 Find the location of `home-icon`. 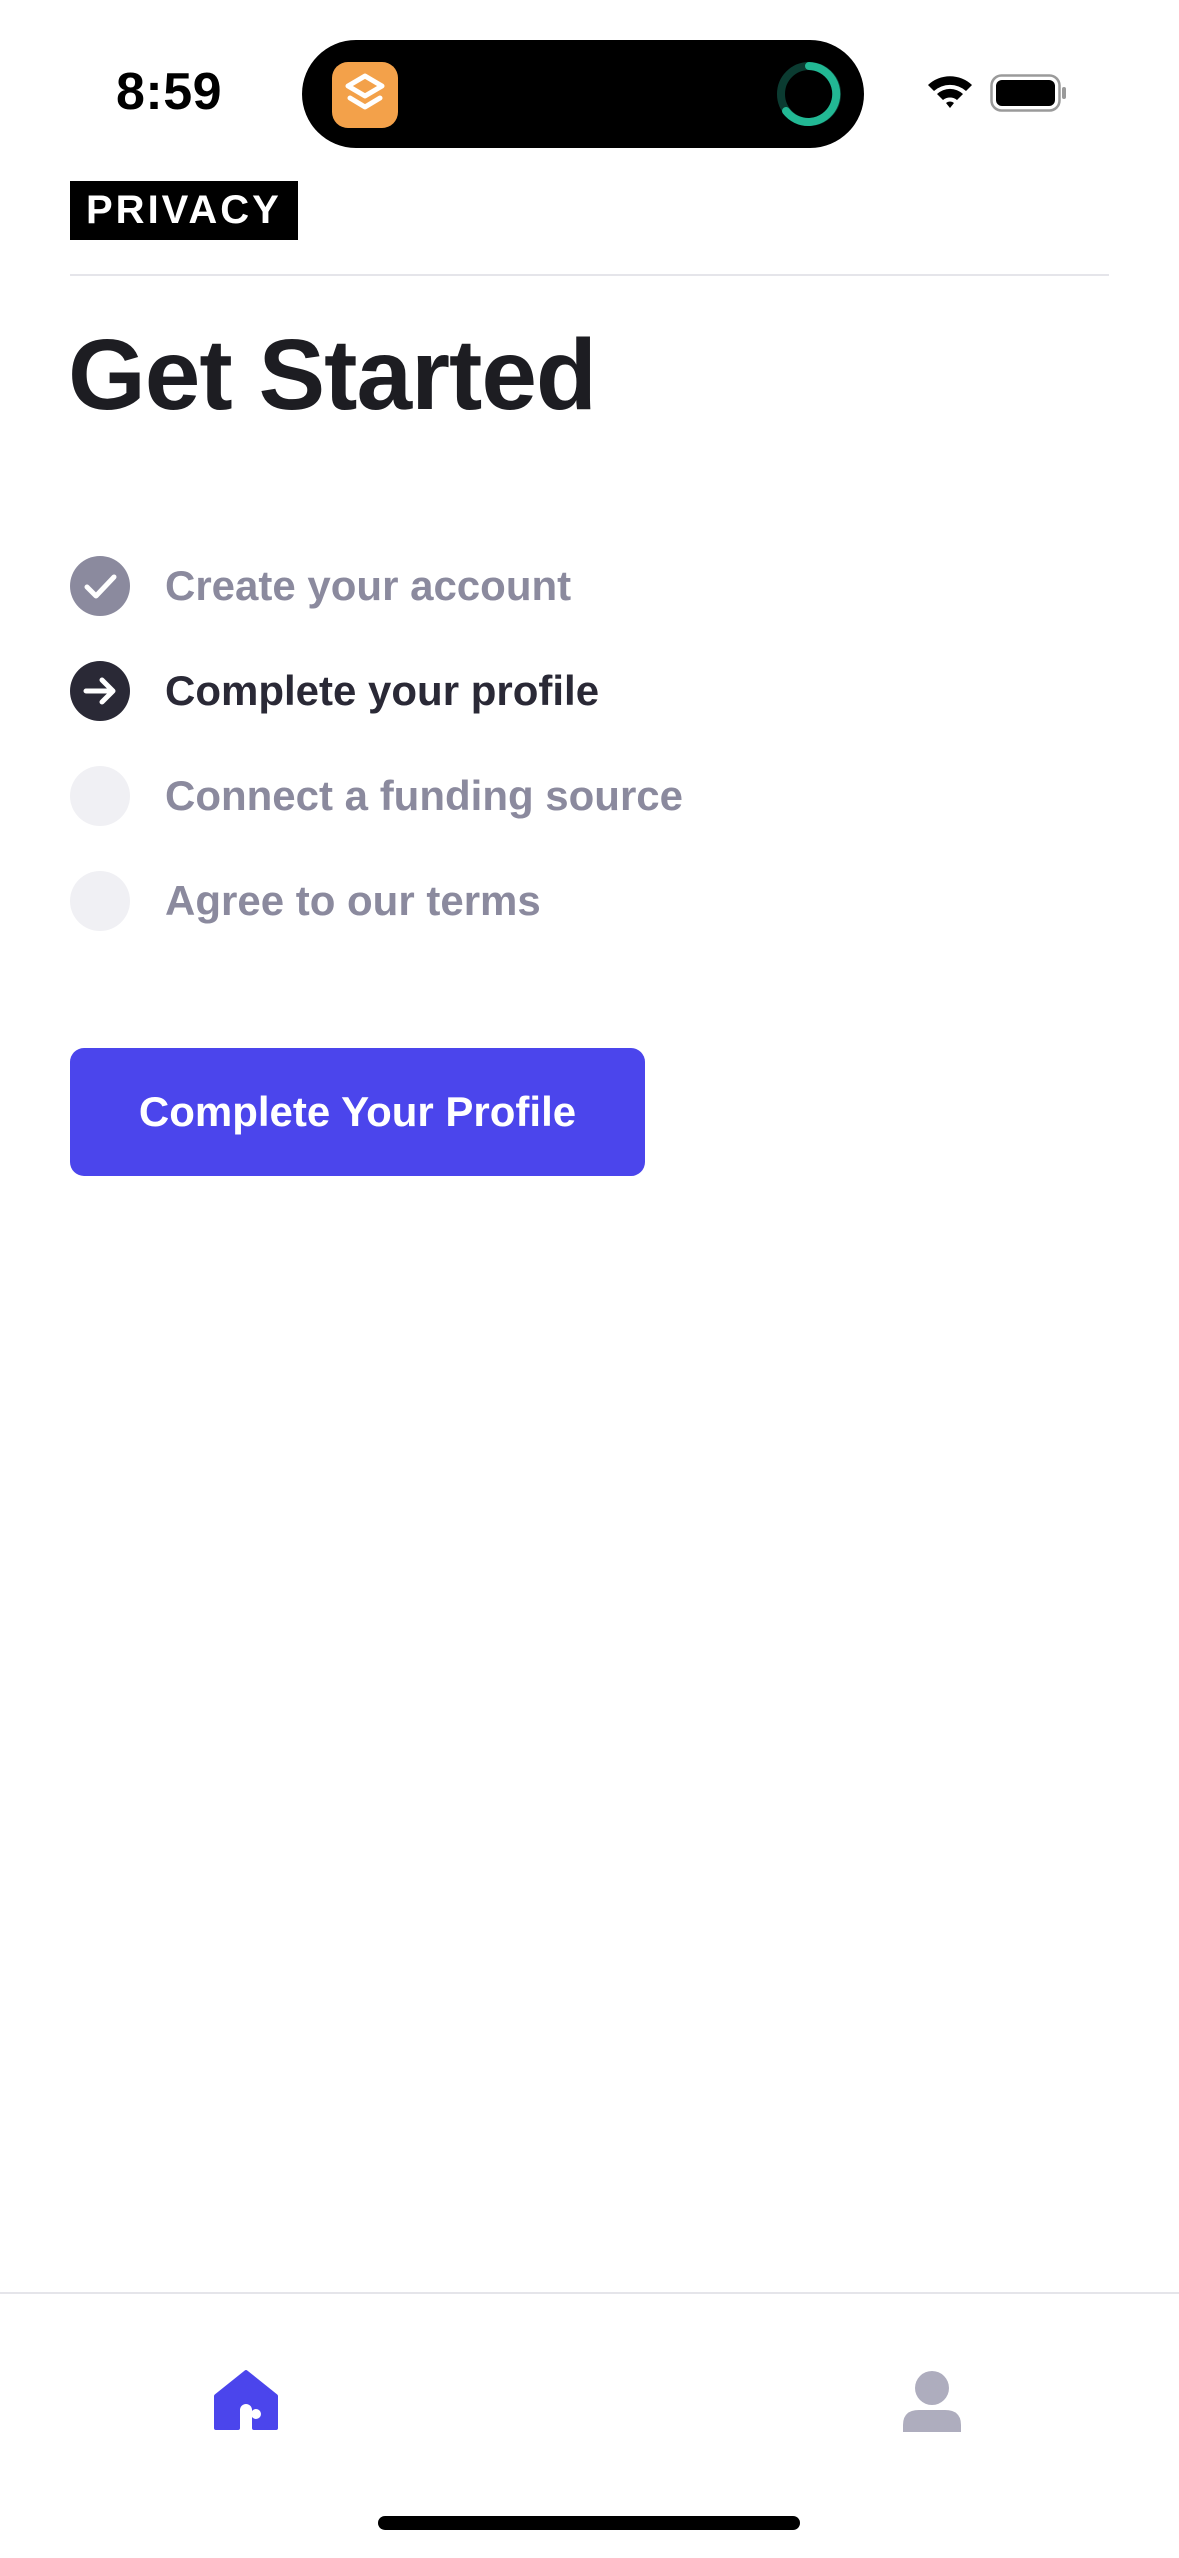

home-icon is located at coordinates (246, 2400).